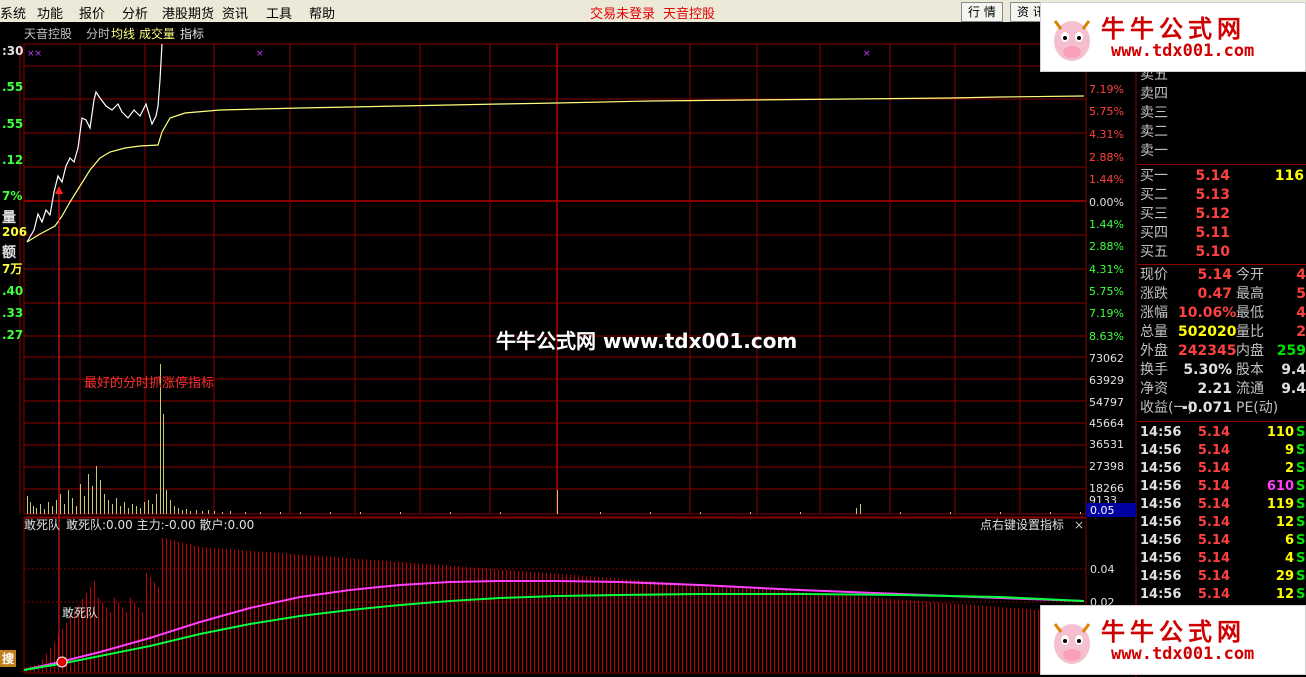 The height and width of the screenshot is (677, 1306). I want to click on chart-tab-time: 分时, so click(98, 34).